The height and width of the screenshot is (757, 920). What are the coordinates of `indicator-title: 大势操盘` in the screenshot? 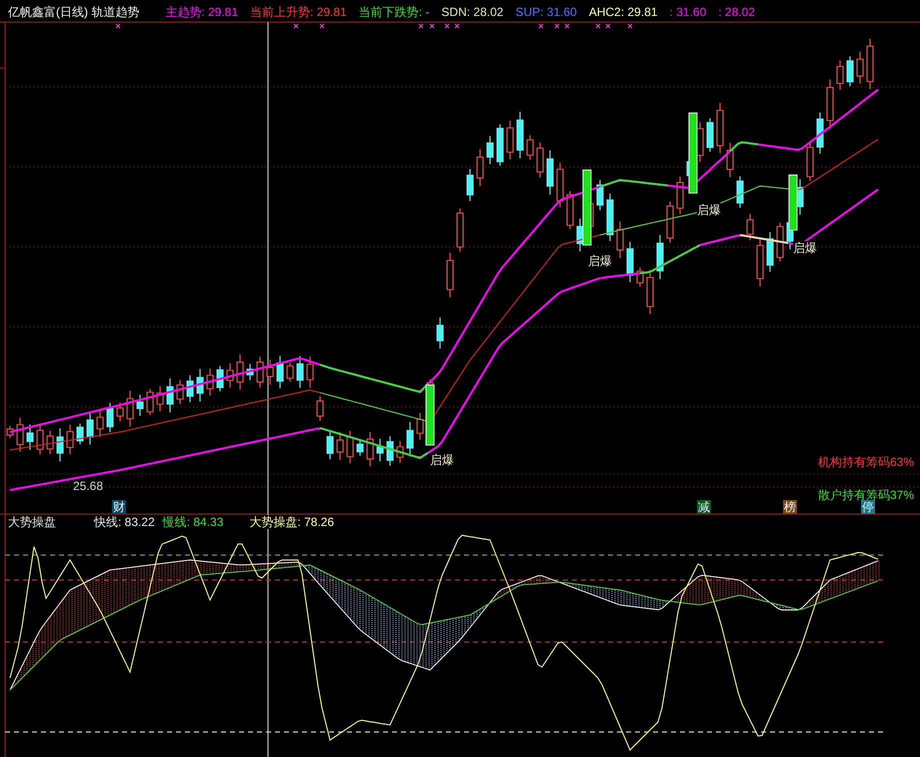 It's located at (32, 522).